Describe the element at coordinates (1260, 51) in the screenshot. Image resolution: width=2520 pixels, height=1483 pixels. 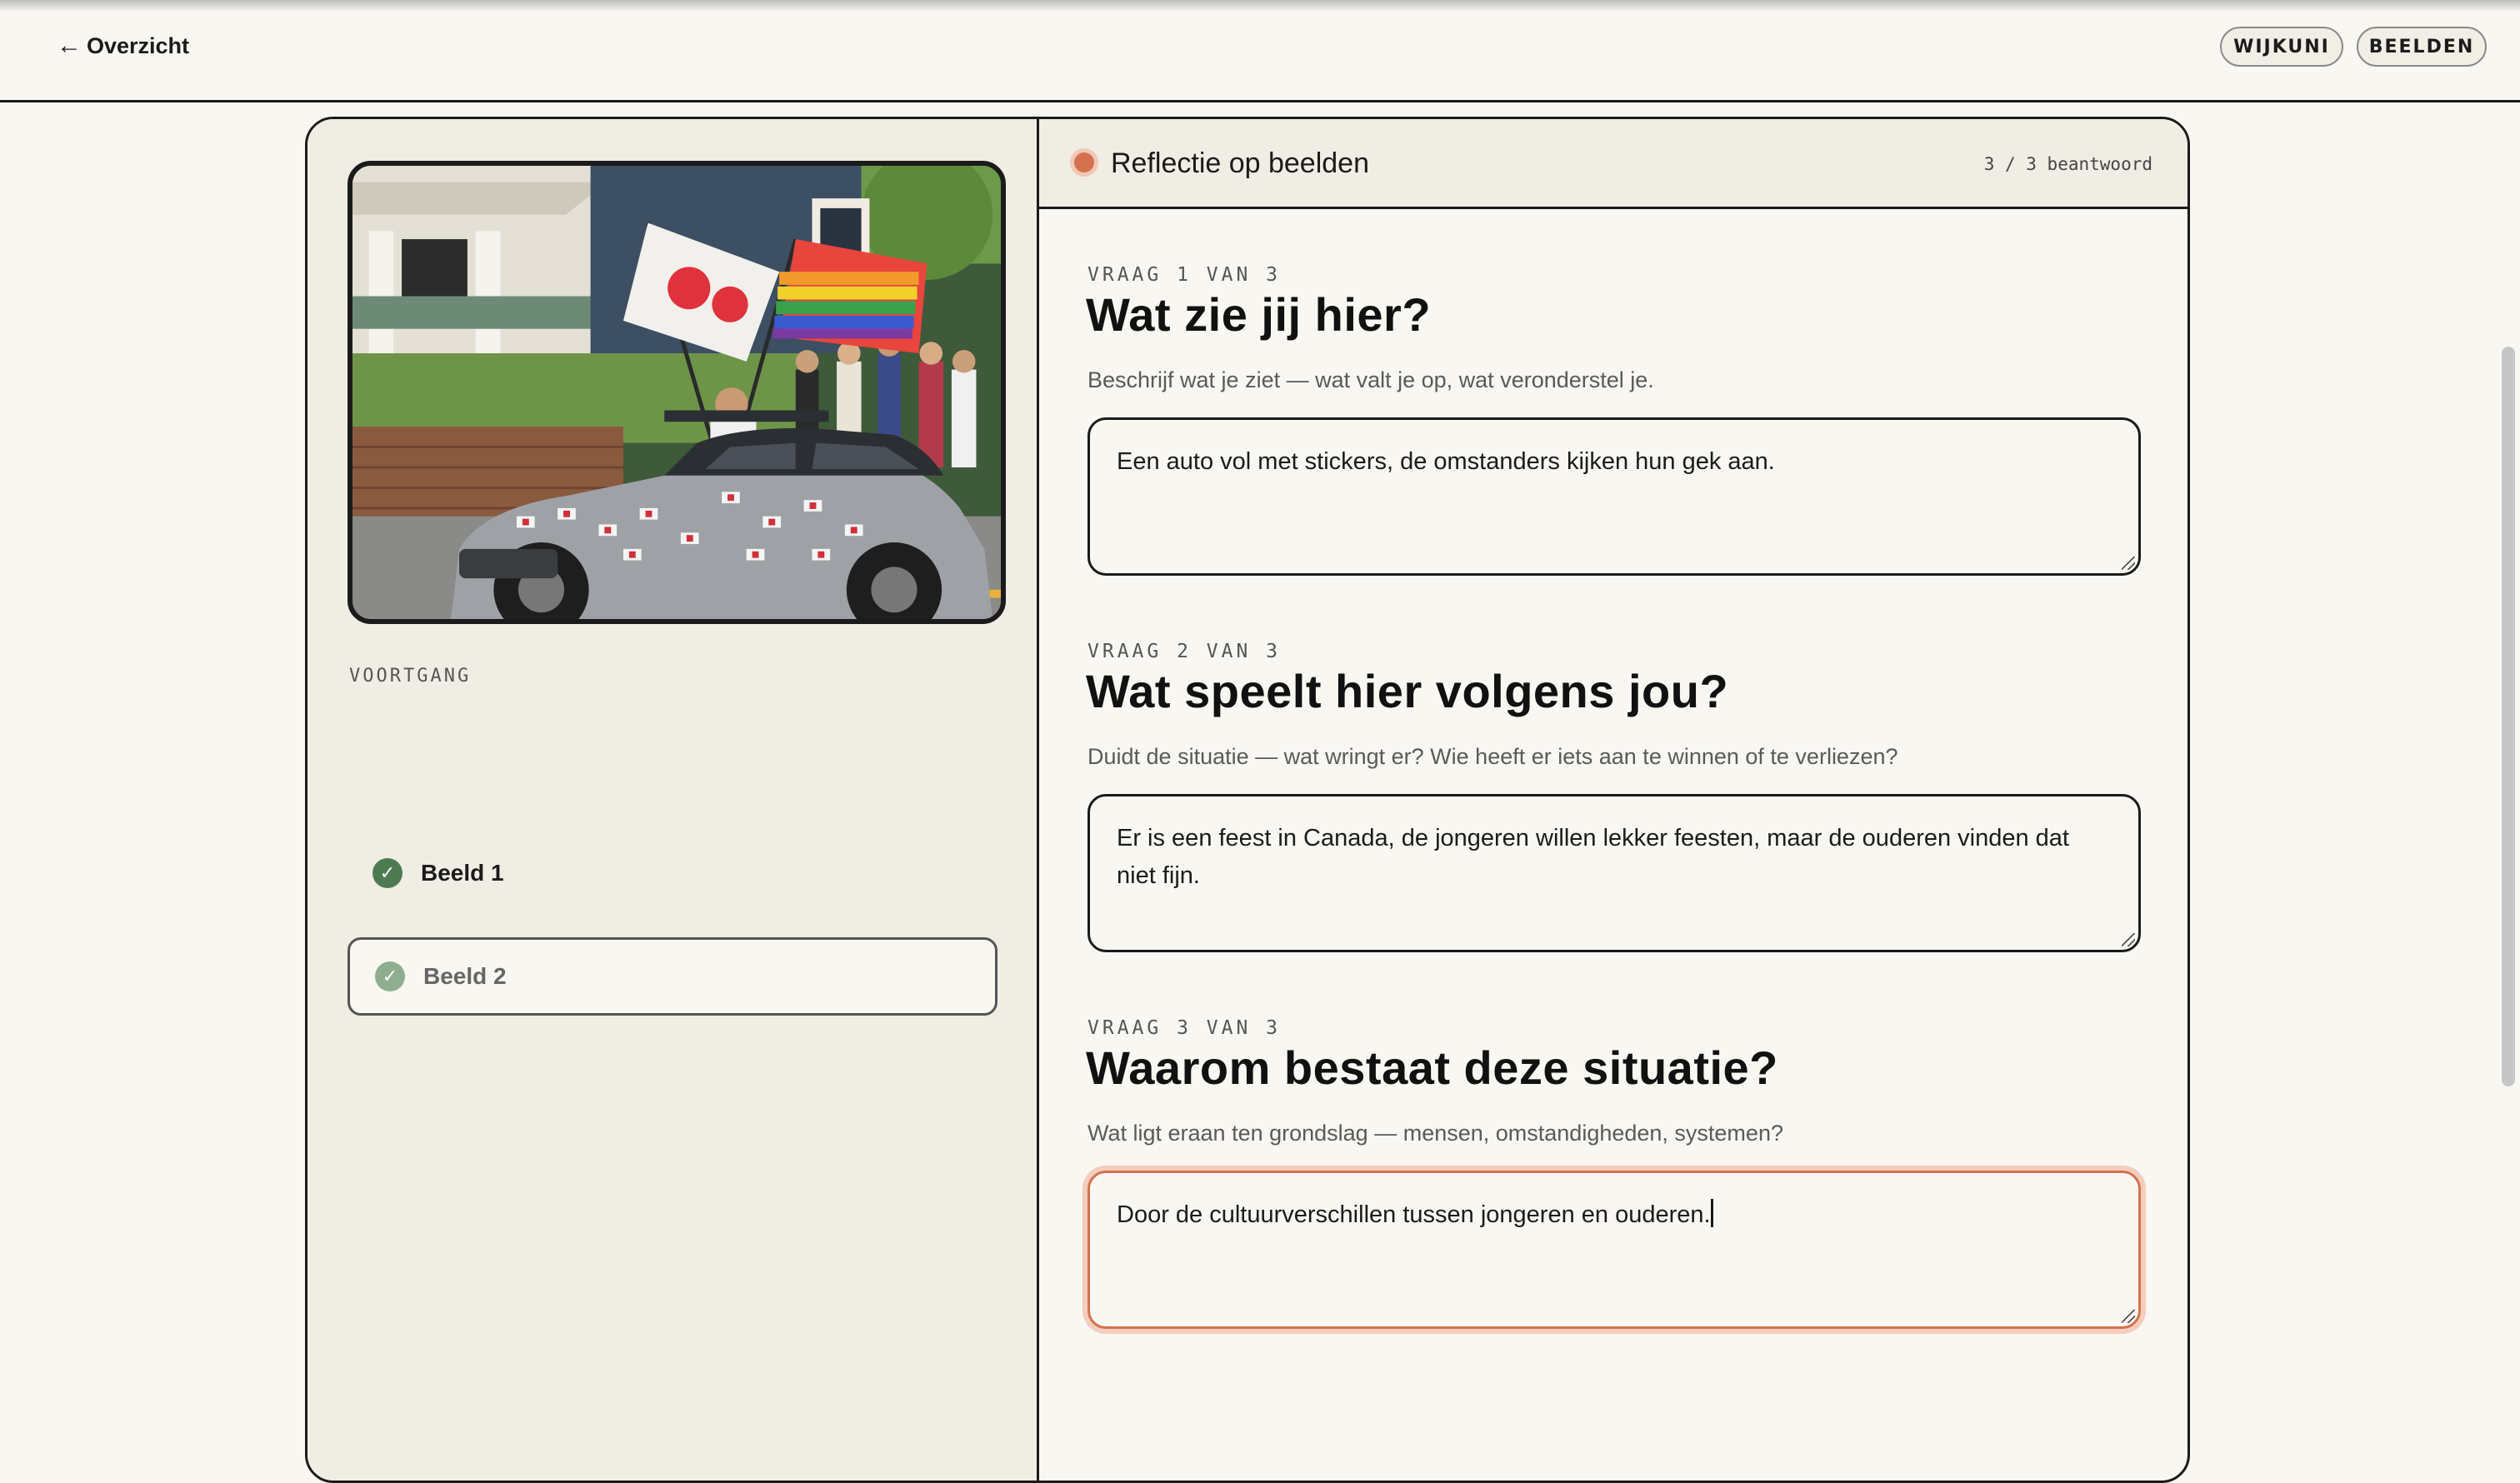
I see `top-bar: ← Overzicht WIJKUNI BEELDEN` at that location.